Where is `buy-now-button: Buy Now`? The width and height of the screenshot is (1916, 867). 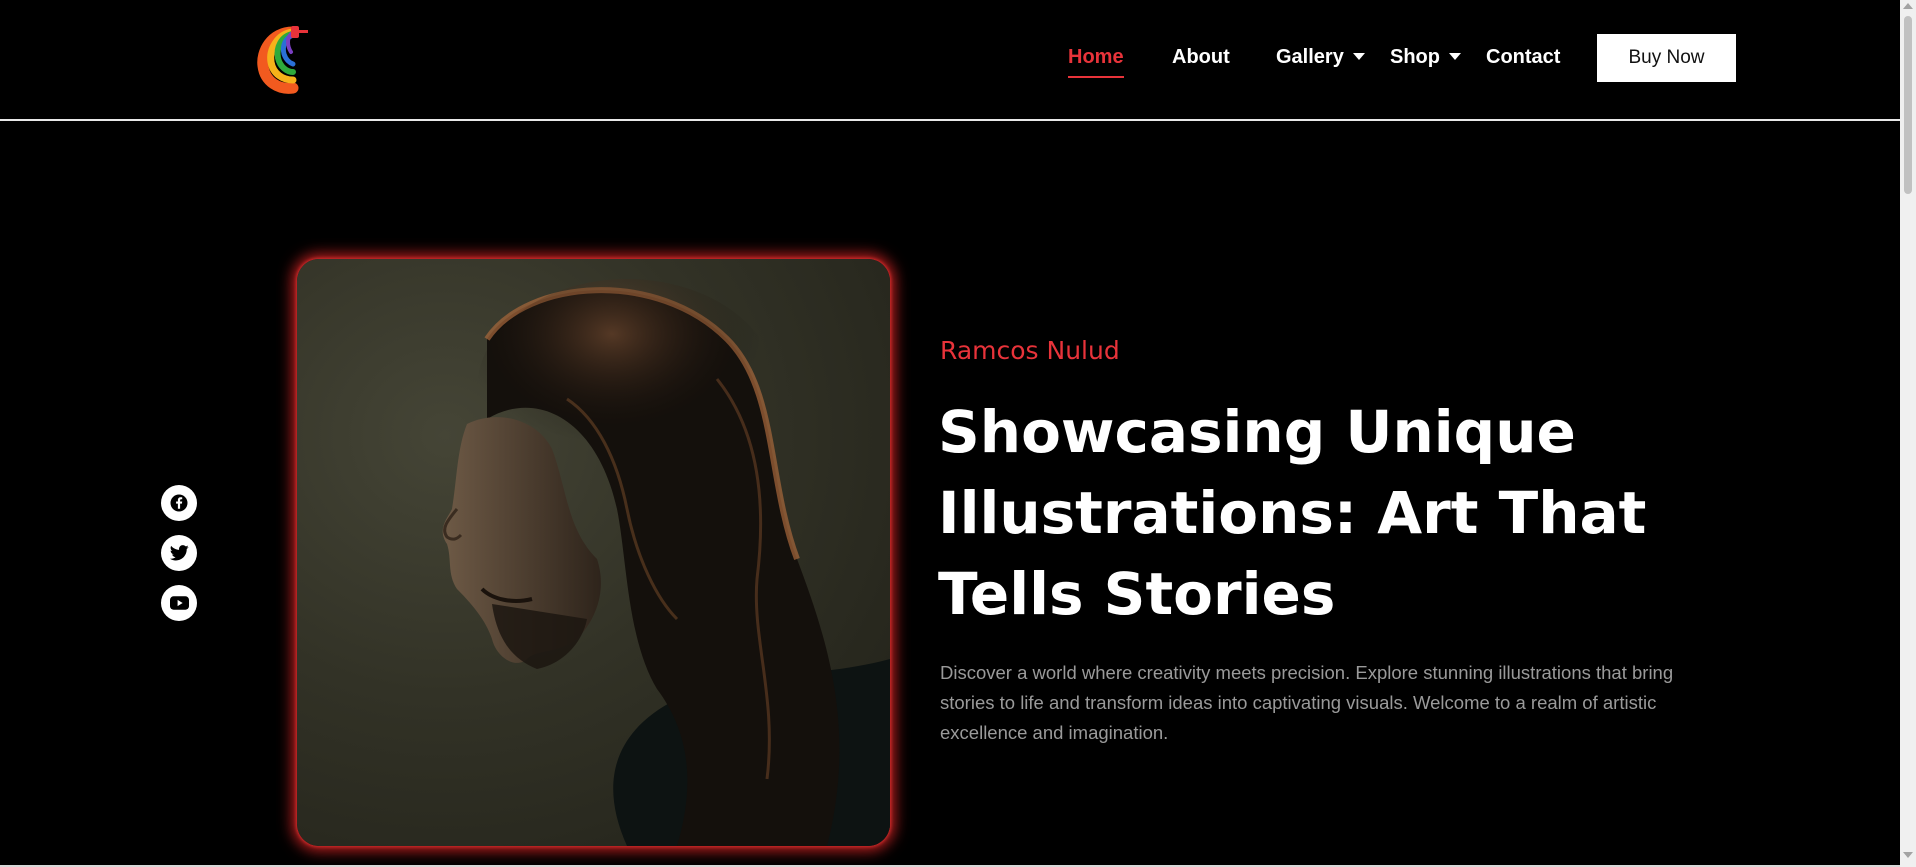 buy-now-button: Buy Now is located at coordinates (1666, 58).